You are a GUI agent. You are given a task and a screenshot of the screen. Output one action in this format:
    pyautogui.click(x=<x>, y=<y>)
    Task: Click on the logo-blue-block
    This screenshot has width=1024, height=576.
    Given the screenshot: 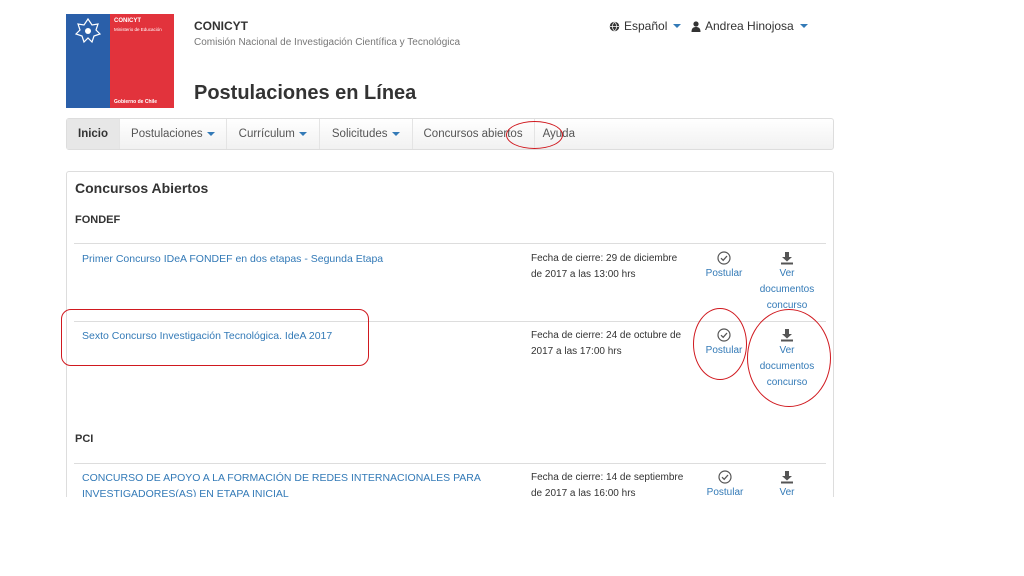 What is the action you would take?
    pyautogui.click(x=88, y=61)
    